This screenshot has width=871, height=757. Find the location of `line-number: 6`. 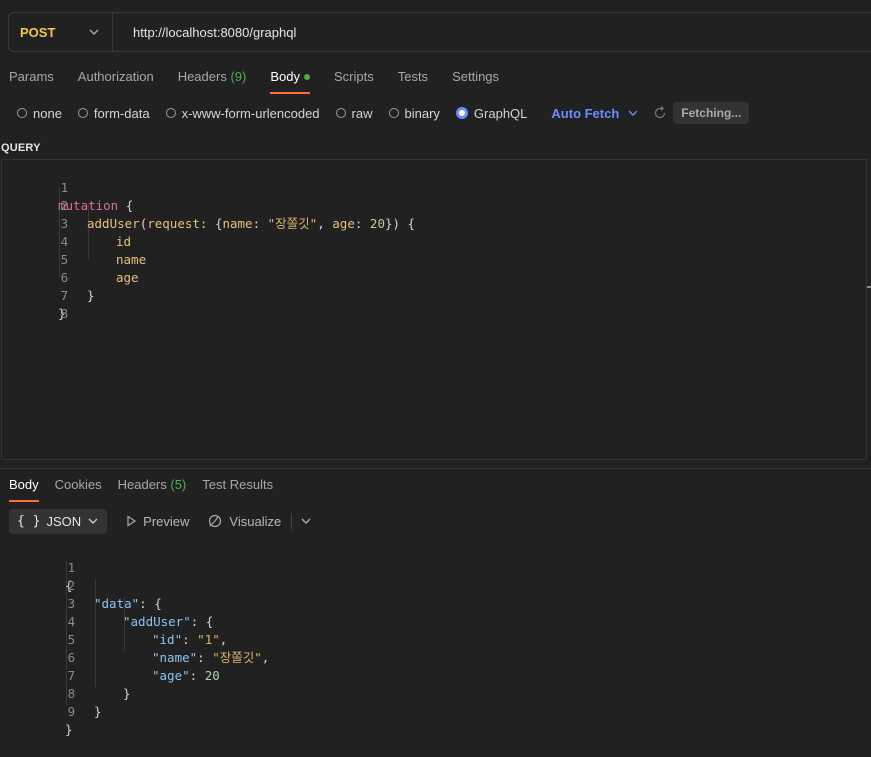

line-number: 6 is located at coordinates (64, 277).